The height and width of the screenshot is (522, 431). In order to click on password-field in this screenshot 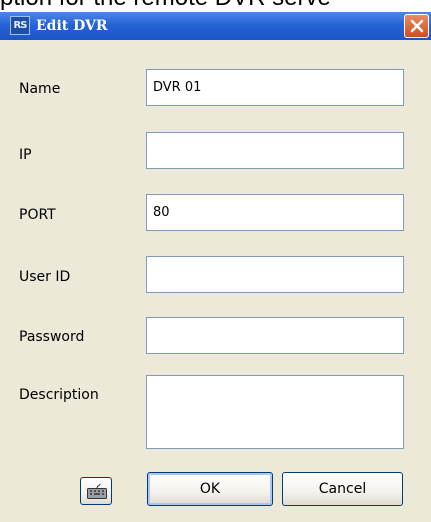, I will do `click(275, 335)`.